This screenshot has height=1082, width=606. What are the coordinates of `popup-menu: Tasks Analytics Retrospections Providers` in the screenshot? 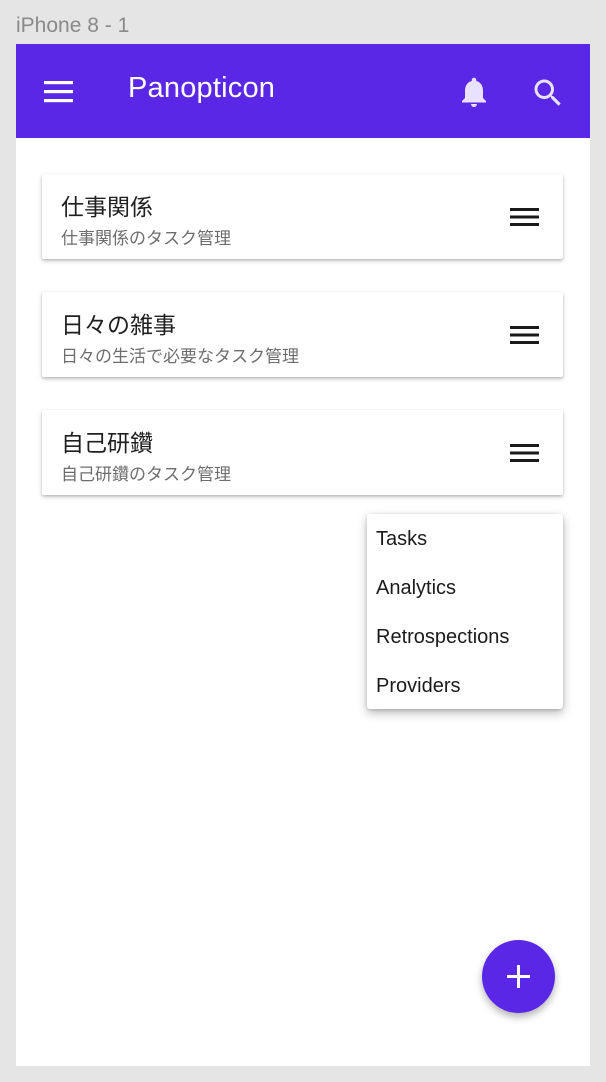 It's located at (465, 611).